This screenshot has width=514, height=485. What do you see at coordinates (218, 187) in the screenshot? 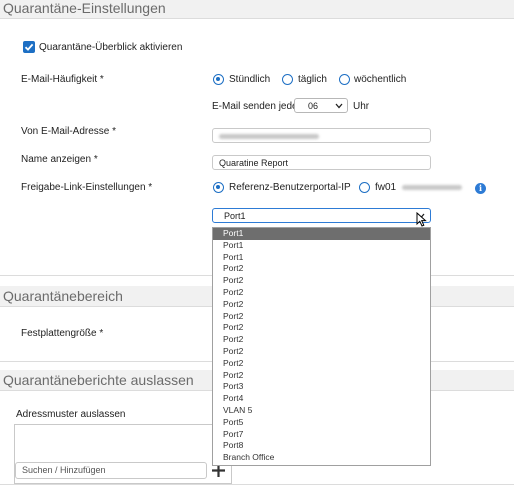
I see `release-portal-radio` at bounding box center [218, 187].